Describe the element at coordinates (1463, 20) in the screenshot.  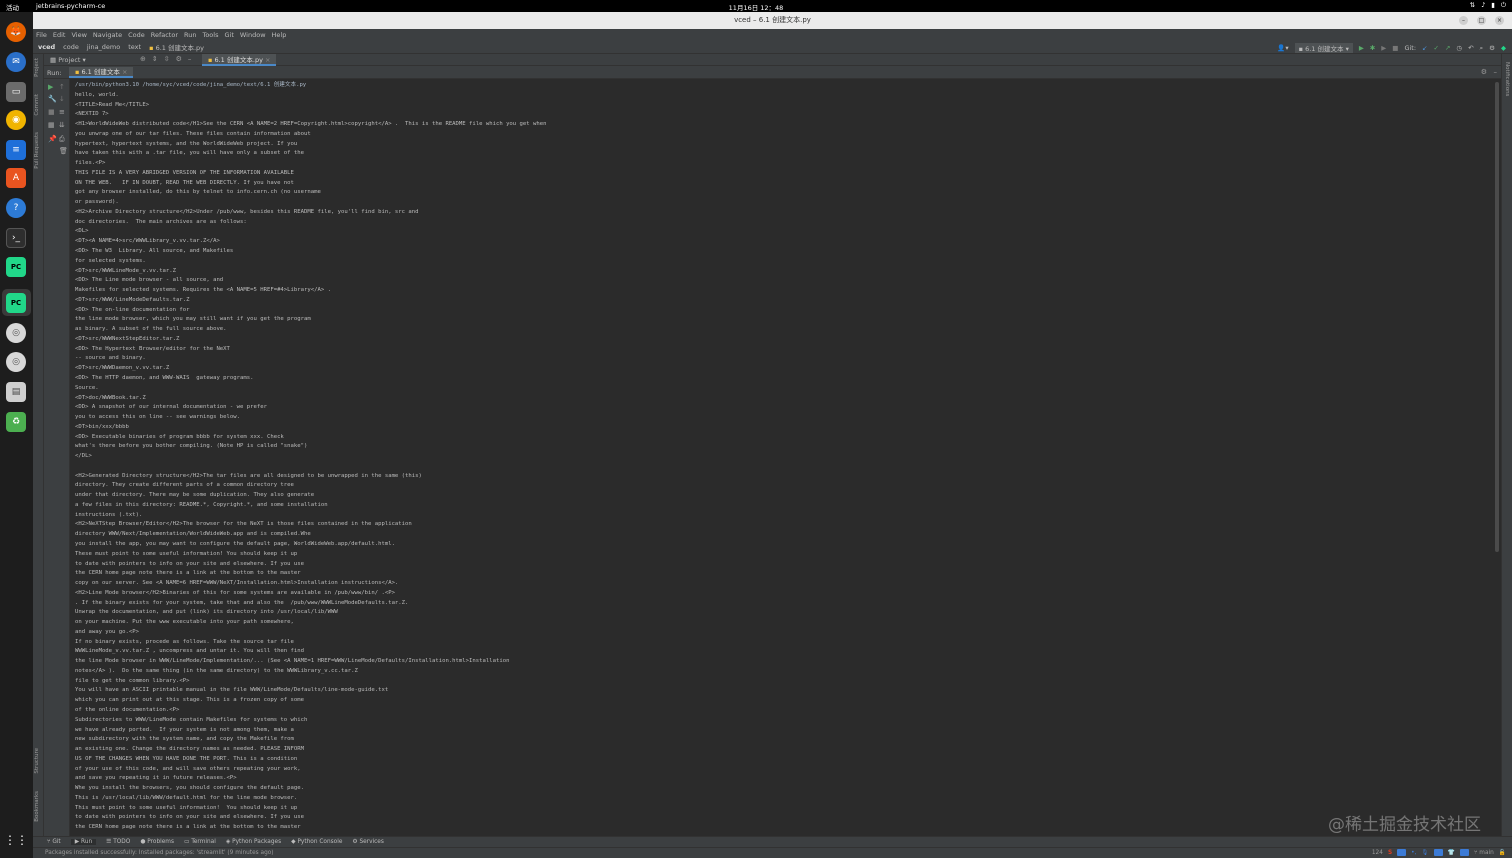
I see `minimize-icon: –` at that location.